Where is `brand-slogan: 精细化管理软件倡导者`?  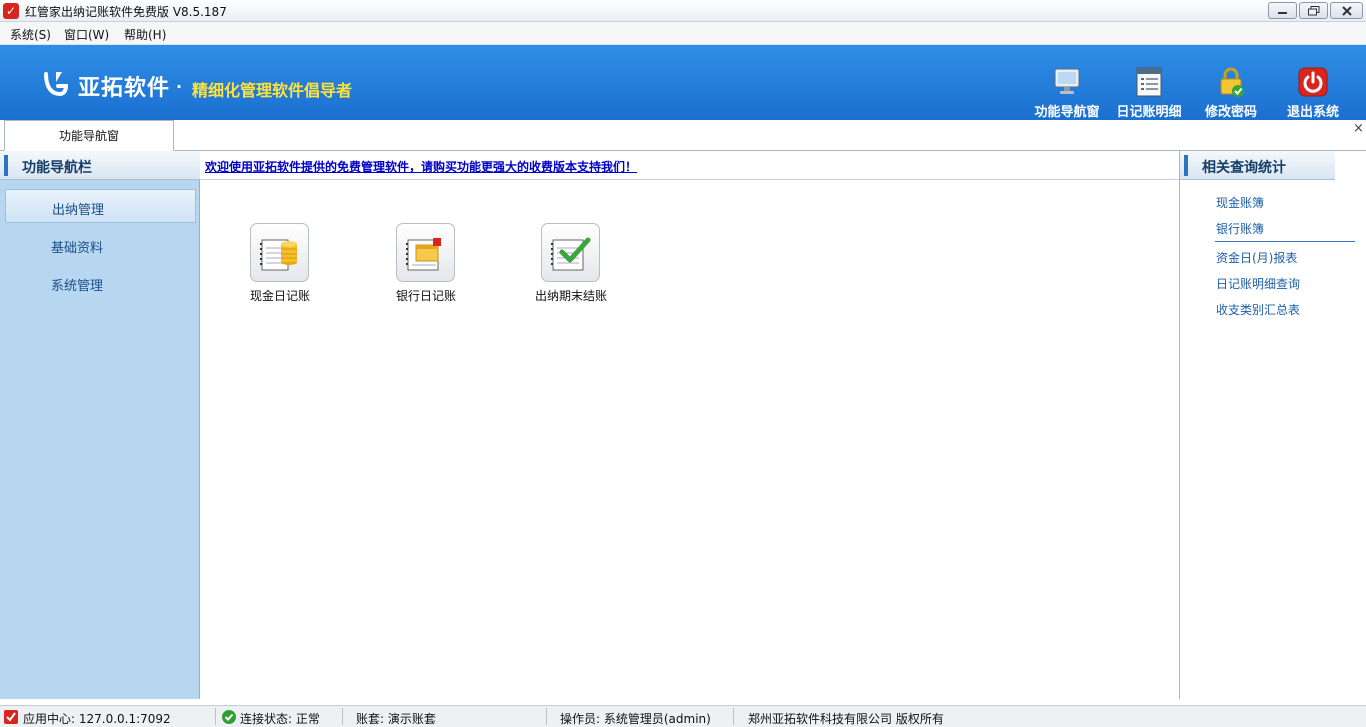 brand-slogan: 精细化管理软件倡导者 is located at coordinates (272, 90).